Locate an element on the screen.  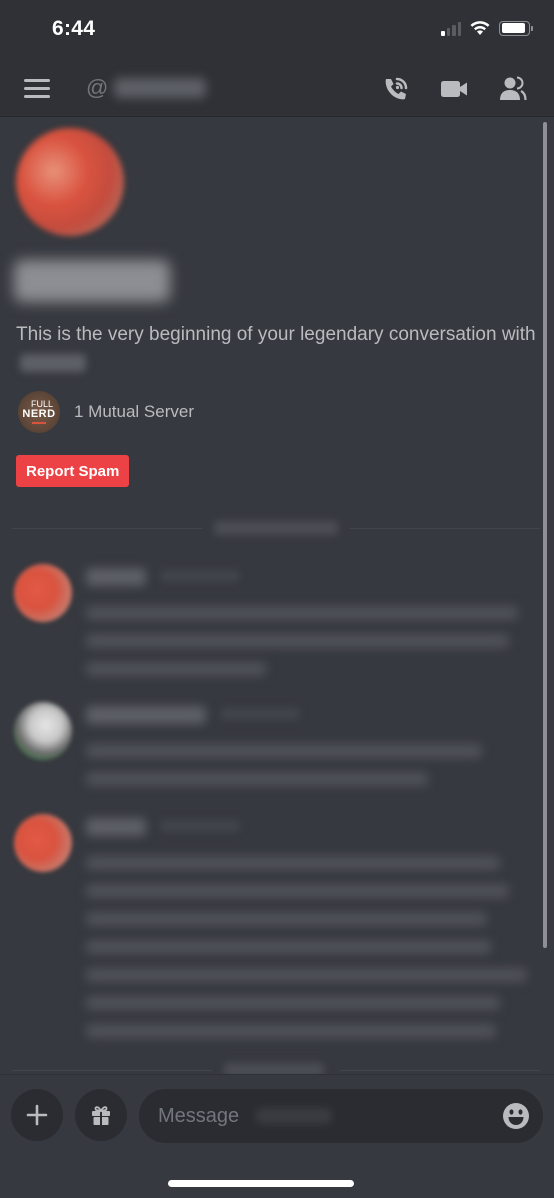
gift-button is located at coordinates (101, 1115).